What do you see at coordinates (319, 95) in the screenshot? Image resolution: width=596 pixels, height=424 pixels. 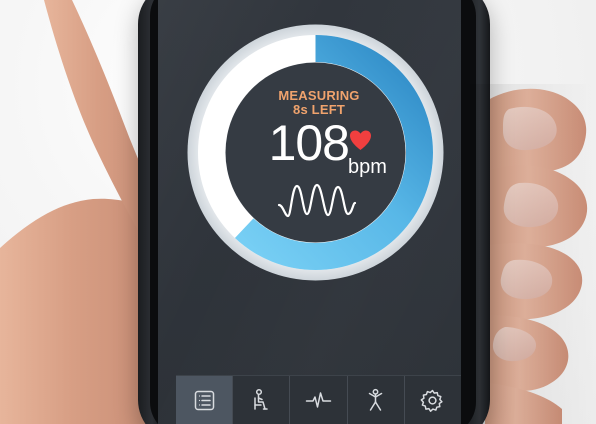 I see `measuring-label: MEASURING` at bounding box center [319, 95].